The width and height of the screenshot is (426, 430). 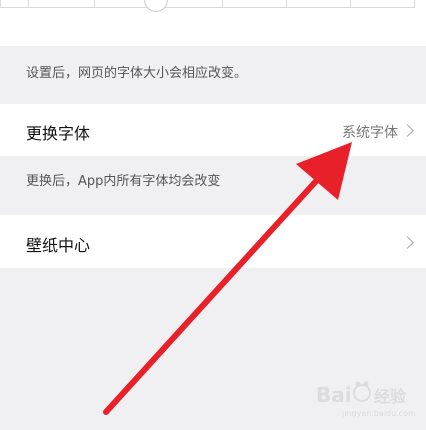 What do you see at coordinates (362, 393) in the screenshot?
I see `paw-icon` at bounding box center [362, 393].